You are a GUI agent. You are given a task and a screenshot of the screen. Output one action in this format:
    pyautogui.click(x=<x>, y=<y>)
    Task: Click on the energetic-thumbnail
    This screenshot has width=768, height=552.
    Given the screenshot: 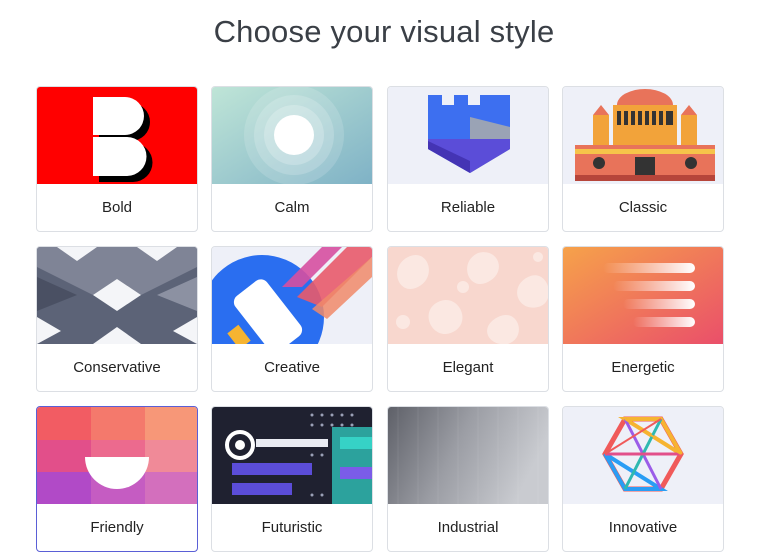 What is the action you would take?
    pyautogui.click(x=643, y=295)
    